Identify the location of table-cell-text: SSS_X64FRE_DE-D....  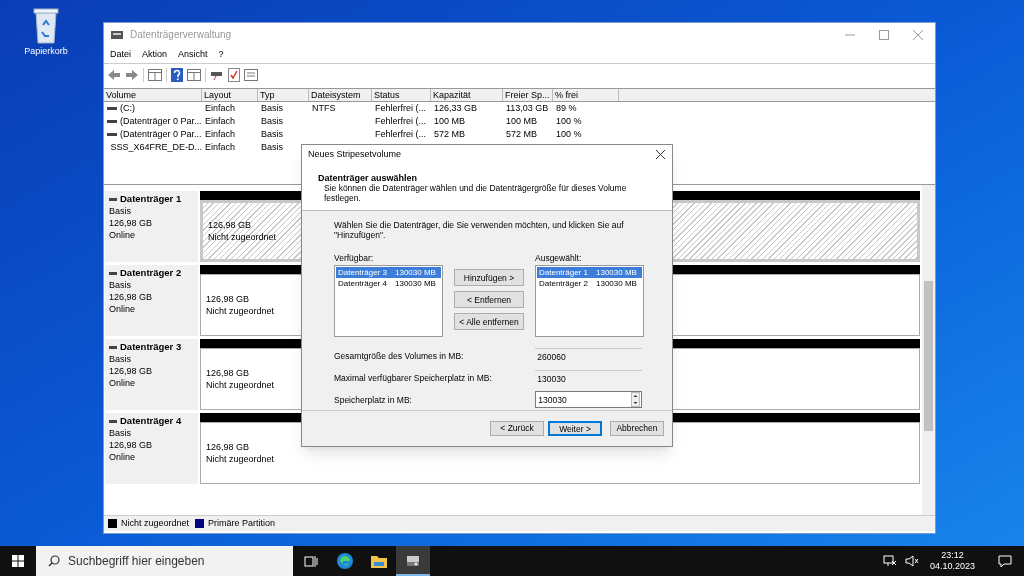
(156, 147).